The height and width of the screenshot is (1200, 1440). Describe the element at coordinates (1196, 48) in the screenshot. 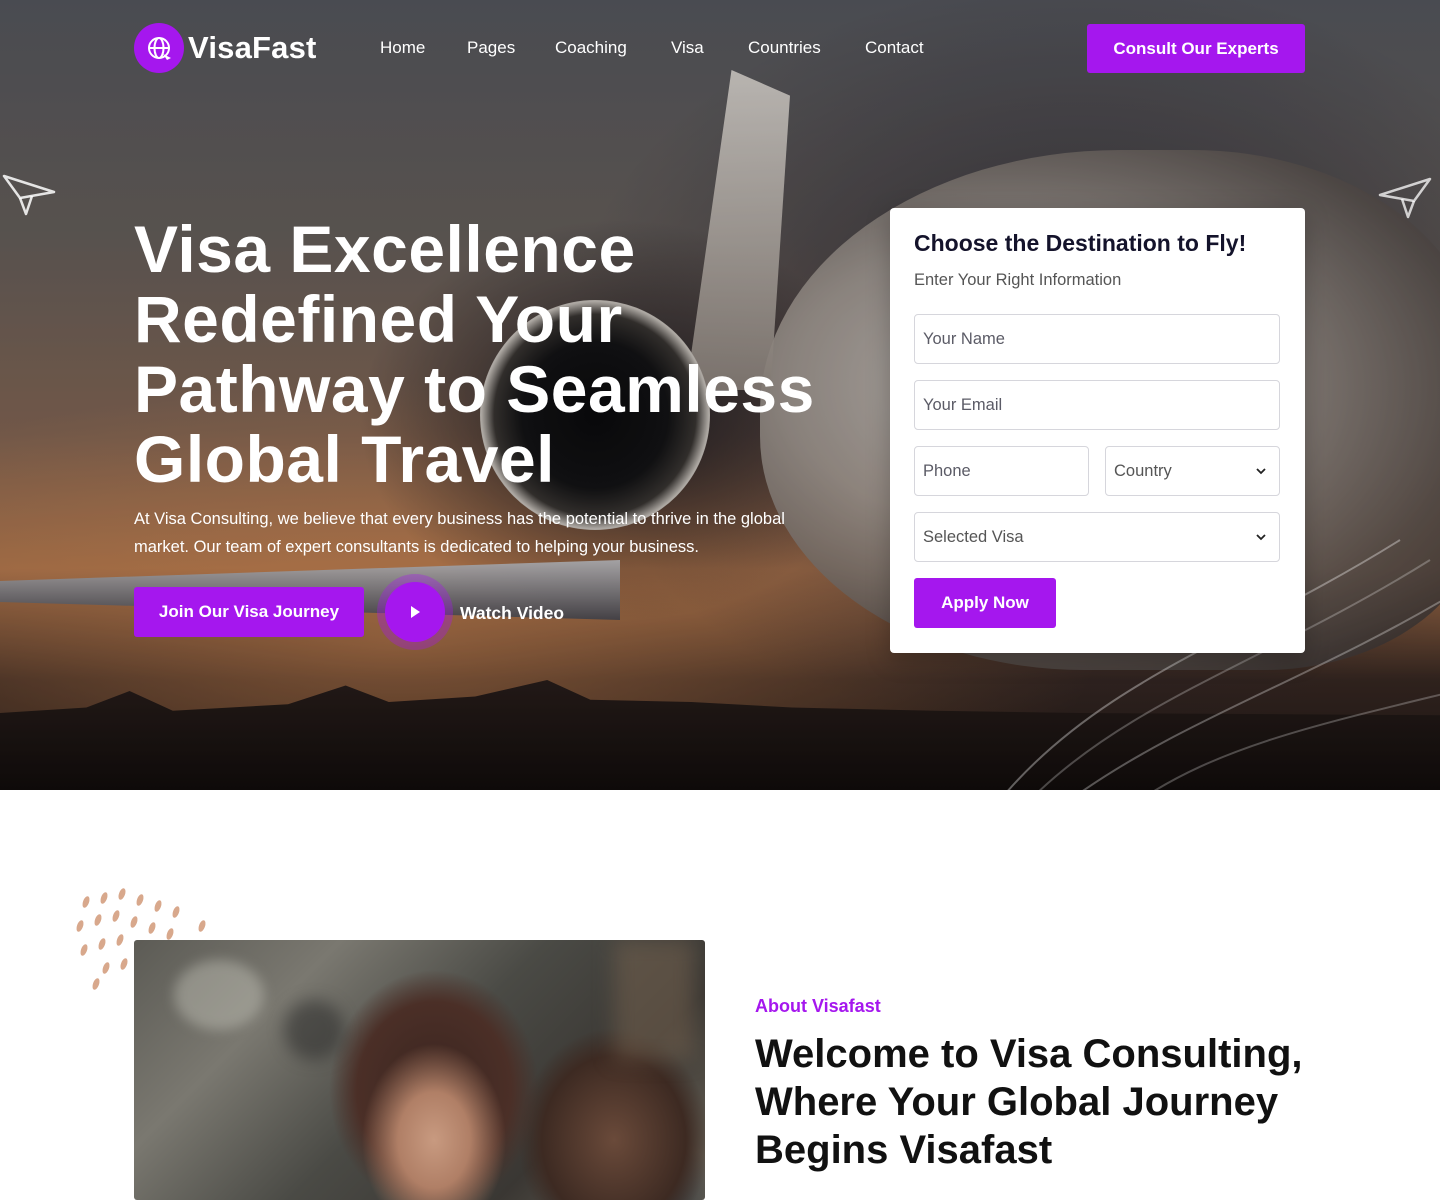

I see `consult-experts-button: Consult Our Experts` at that location.